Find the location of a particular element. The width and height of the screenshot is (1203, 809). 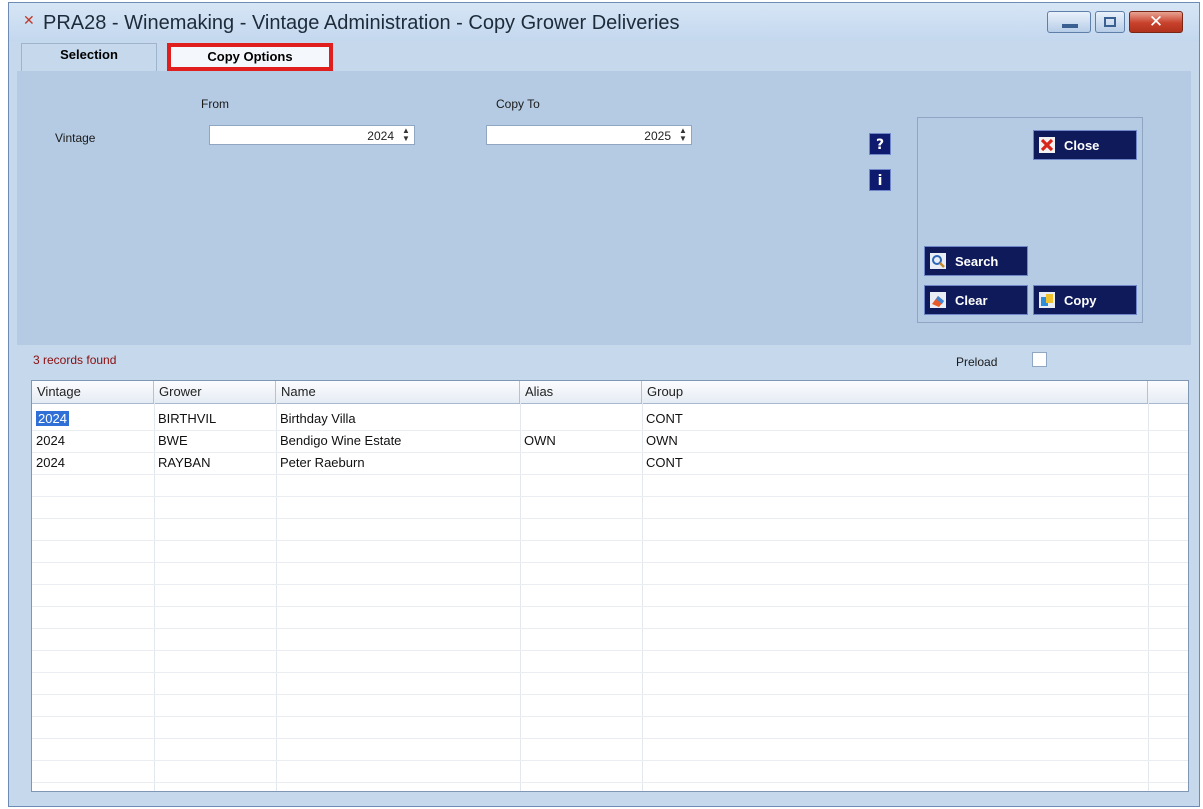

column-header-grower: Grower is located at coordinates (215, 392).